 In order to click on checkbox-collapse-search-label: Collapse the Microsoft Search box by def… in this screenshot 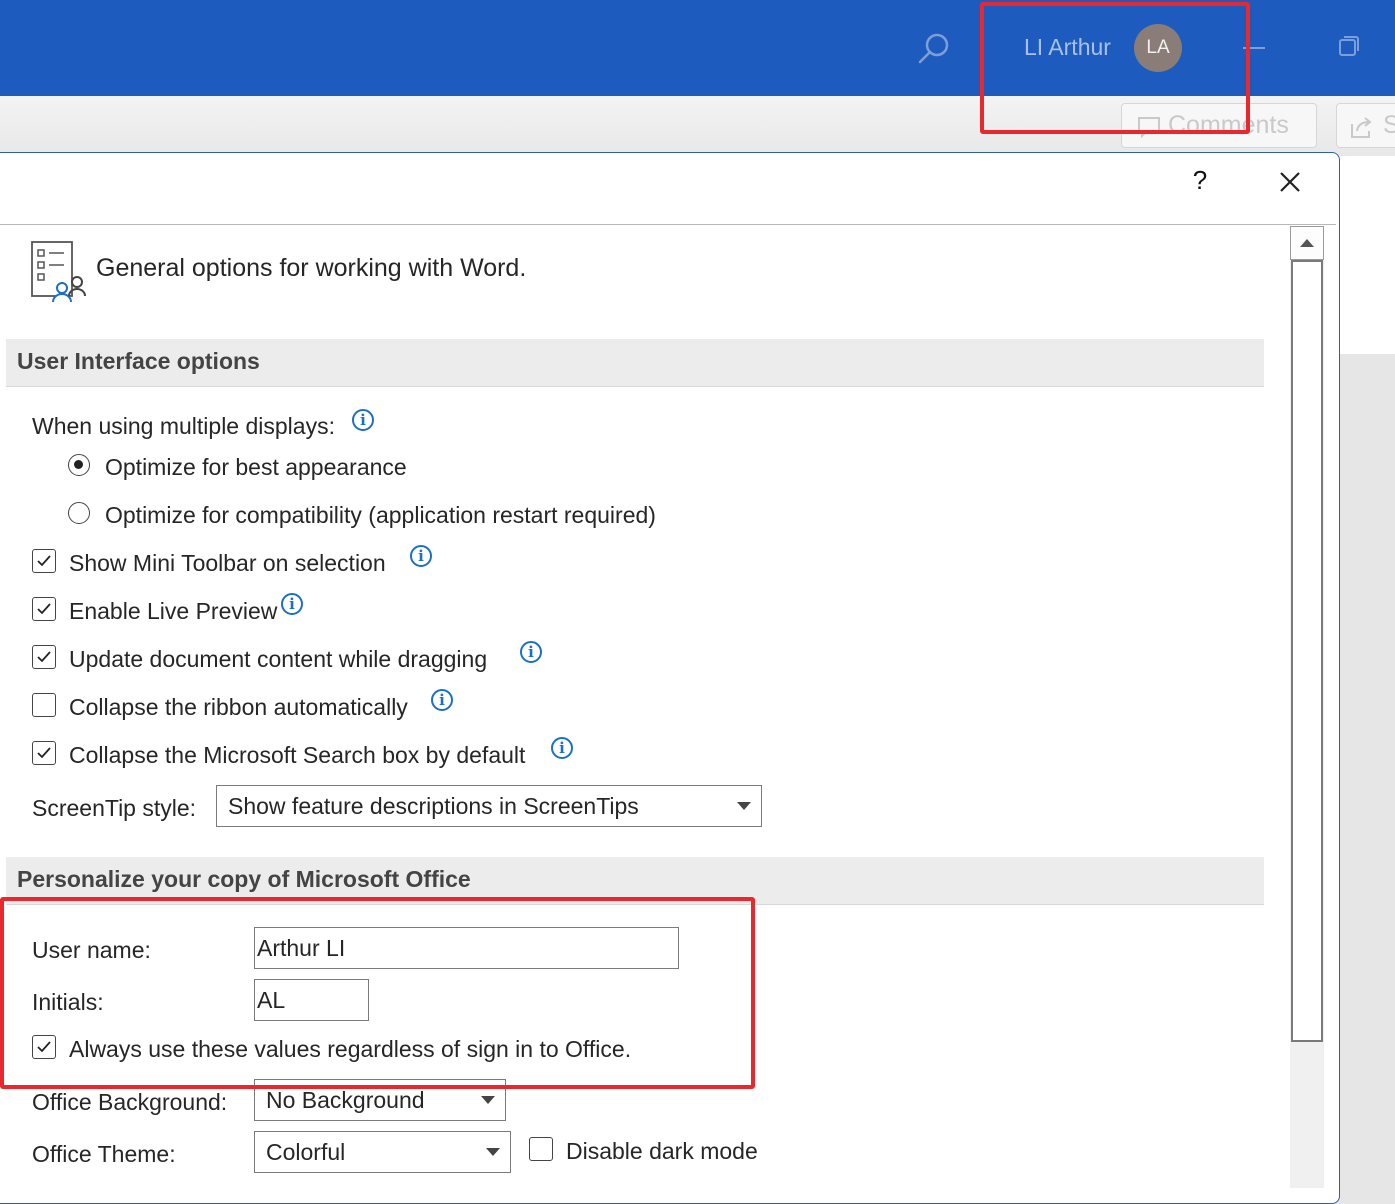, I will do `click(297, 755)`.